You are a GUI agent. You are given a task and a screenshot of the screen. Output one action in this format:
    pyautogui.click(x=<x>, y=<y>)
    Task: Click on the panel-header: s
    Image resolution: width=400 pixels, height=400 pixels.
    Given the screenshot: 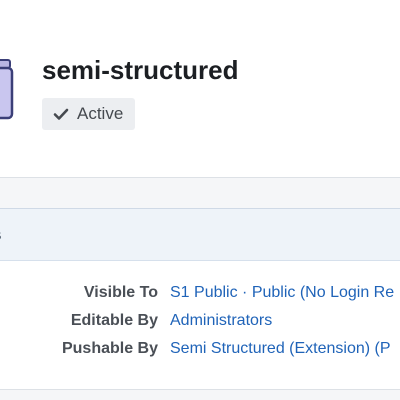 What is the action you would take?
    pyautogui.click(x=200, y=235)
    